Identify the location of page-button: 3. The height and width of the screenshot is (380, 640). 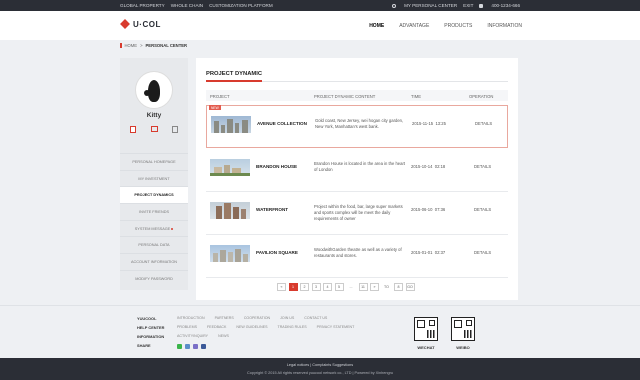
(316, 287).